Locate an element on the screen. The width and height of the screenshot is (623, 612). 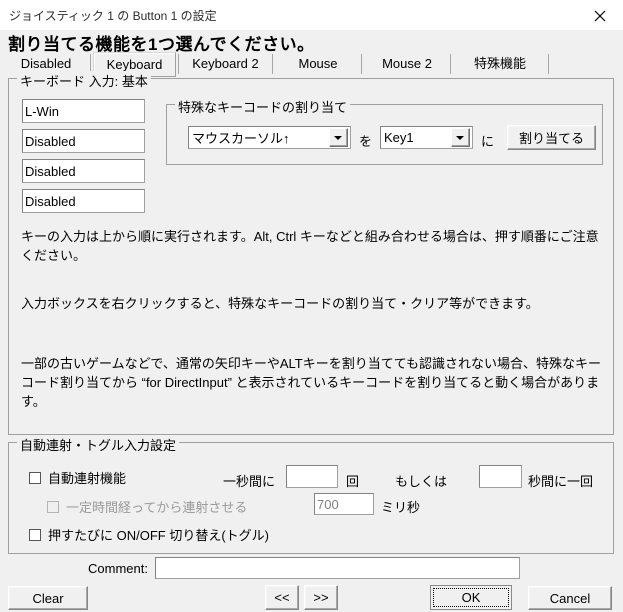
special-keycode-target-select: Key1 is located at coordinates (426, 137).